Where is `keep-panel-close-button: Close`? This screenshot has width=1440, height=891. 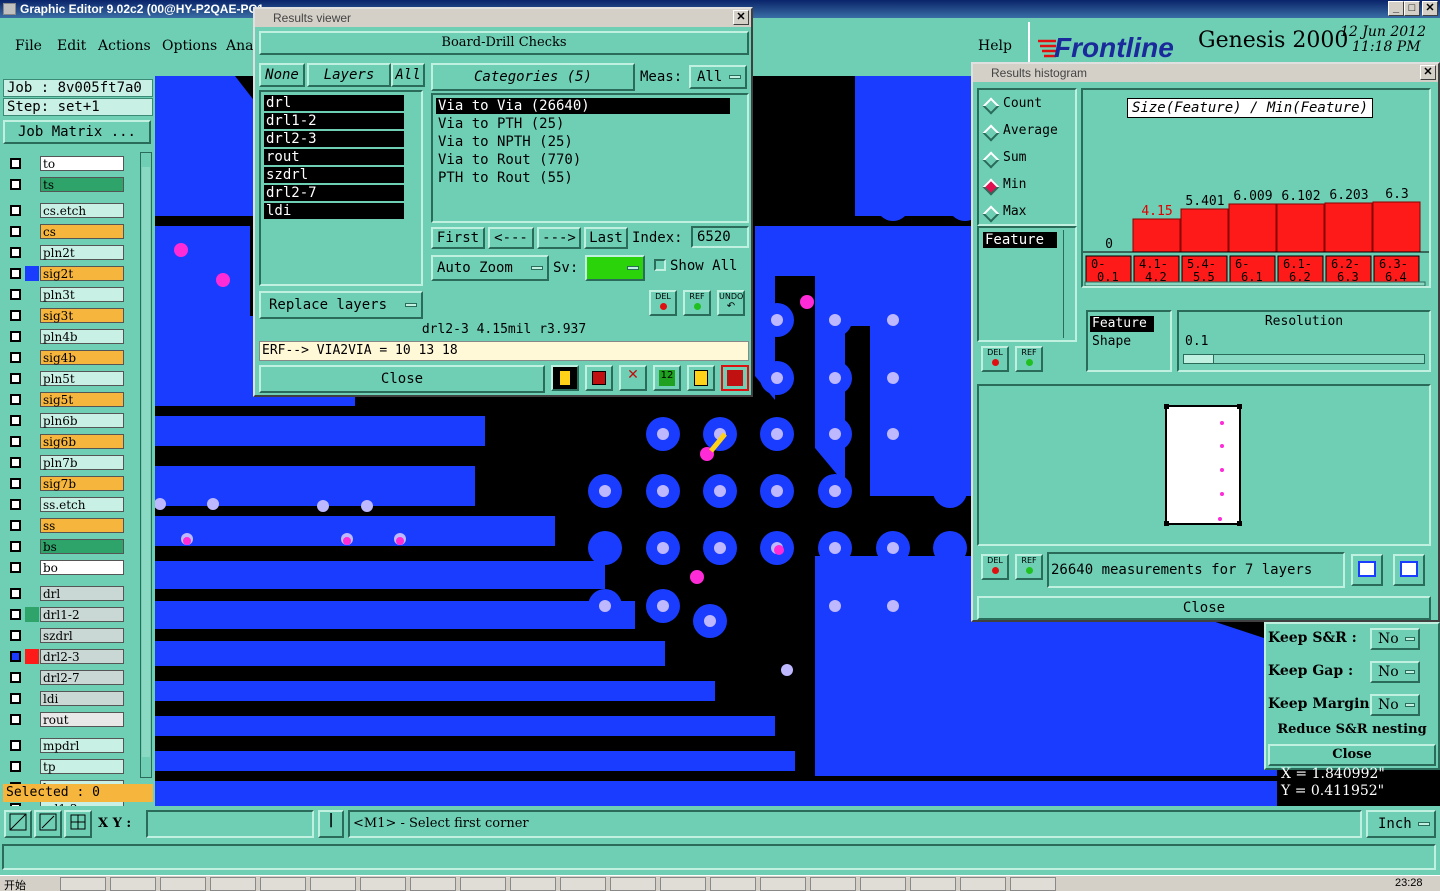
keep-panel-close-button: Close is located at coordinates (1352, 755).